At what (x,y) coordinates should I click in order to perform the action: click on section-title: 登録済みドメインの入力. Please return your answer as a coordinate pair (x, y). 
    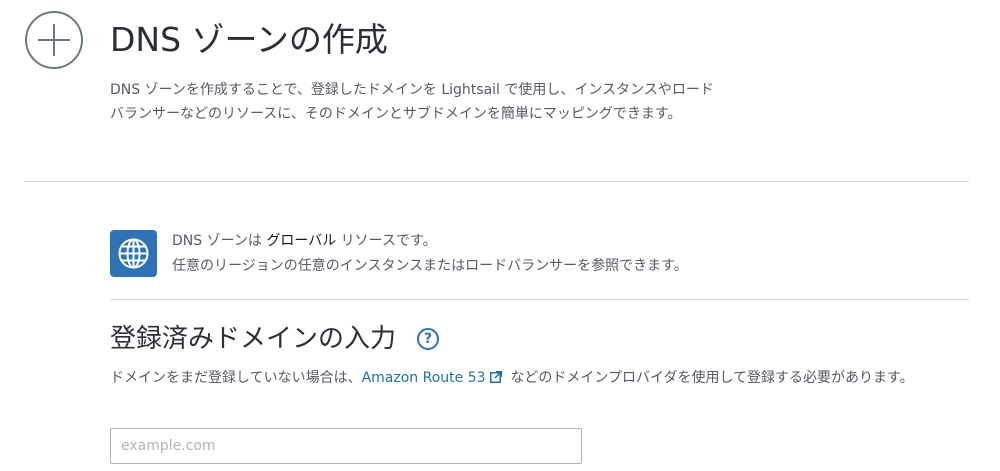
    Looking at the image, I should click on (253, 339).